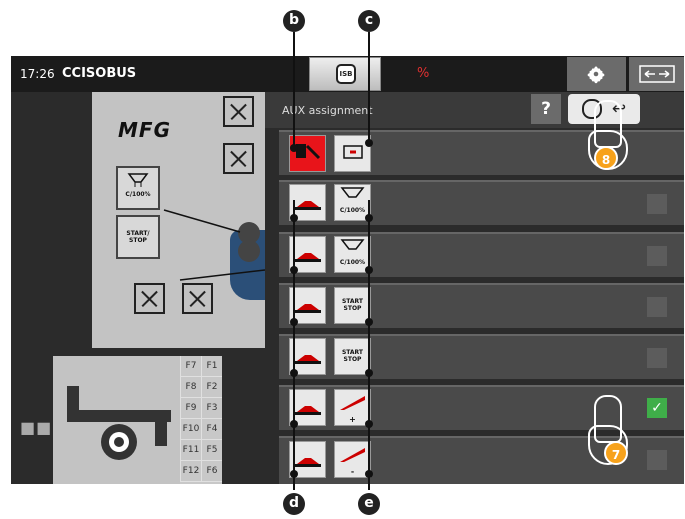 The width and height of the screenshot is (685, 519). I want to click on implement-preview, so click(116, 420).